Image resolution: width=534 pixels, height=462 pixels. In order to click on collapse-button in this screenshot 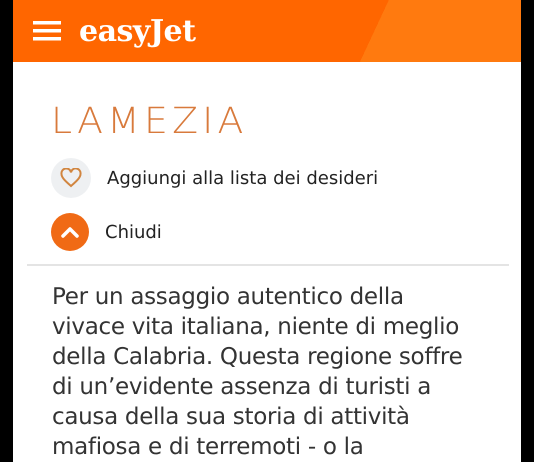, I will do `click(70, 232)`.